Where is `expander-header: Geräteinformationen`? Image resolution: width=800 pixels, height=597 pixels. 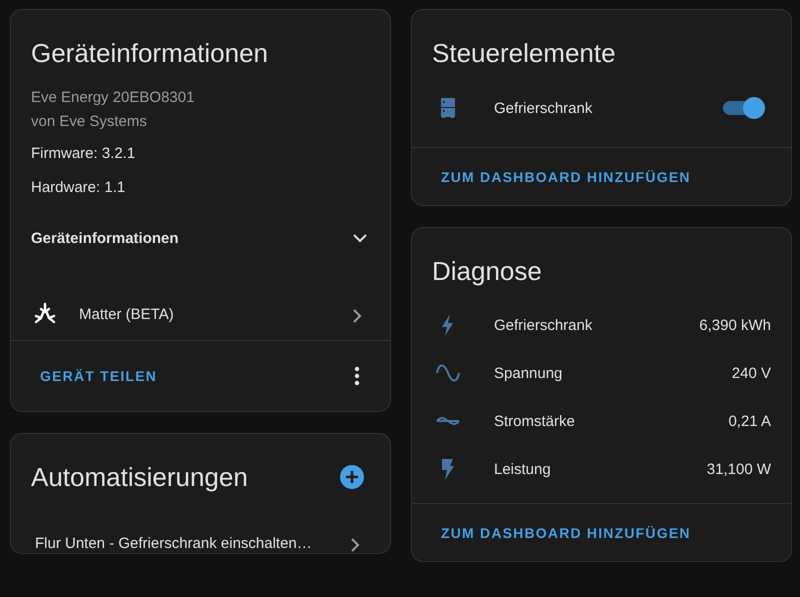 expander-header: Geräteinformationen is located at coordinates (200, 238).